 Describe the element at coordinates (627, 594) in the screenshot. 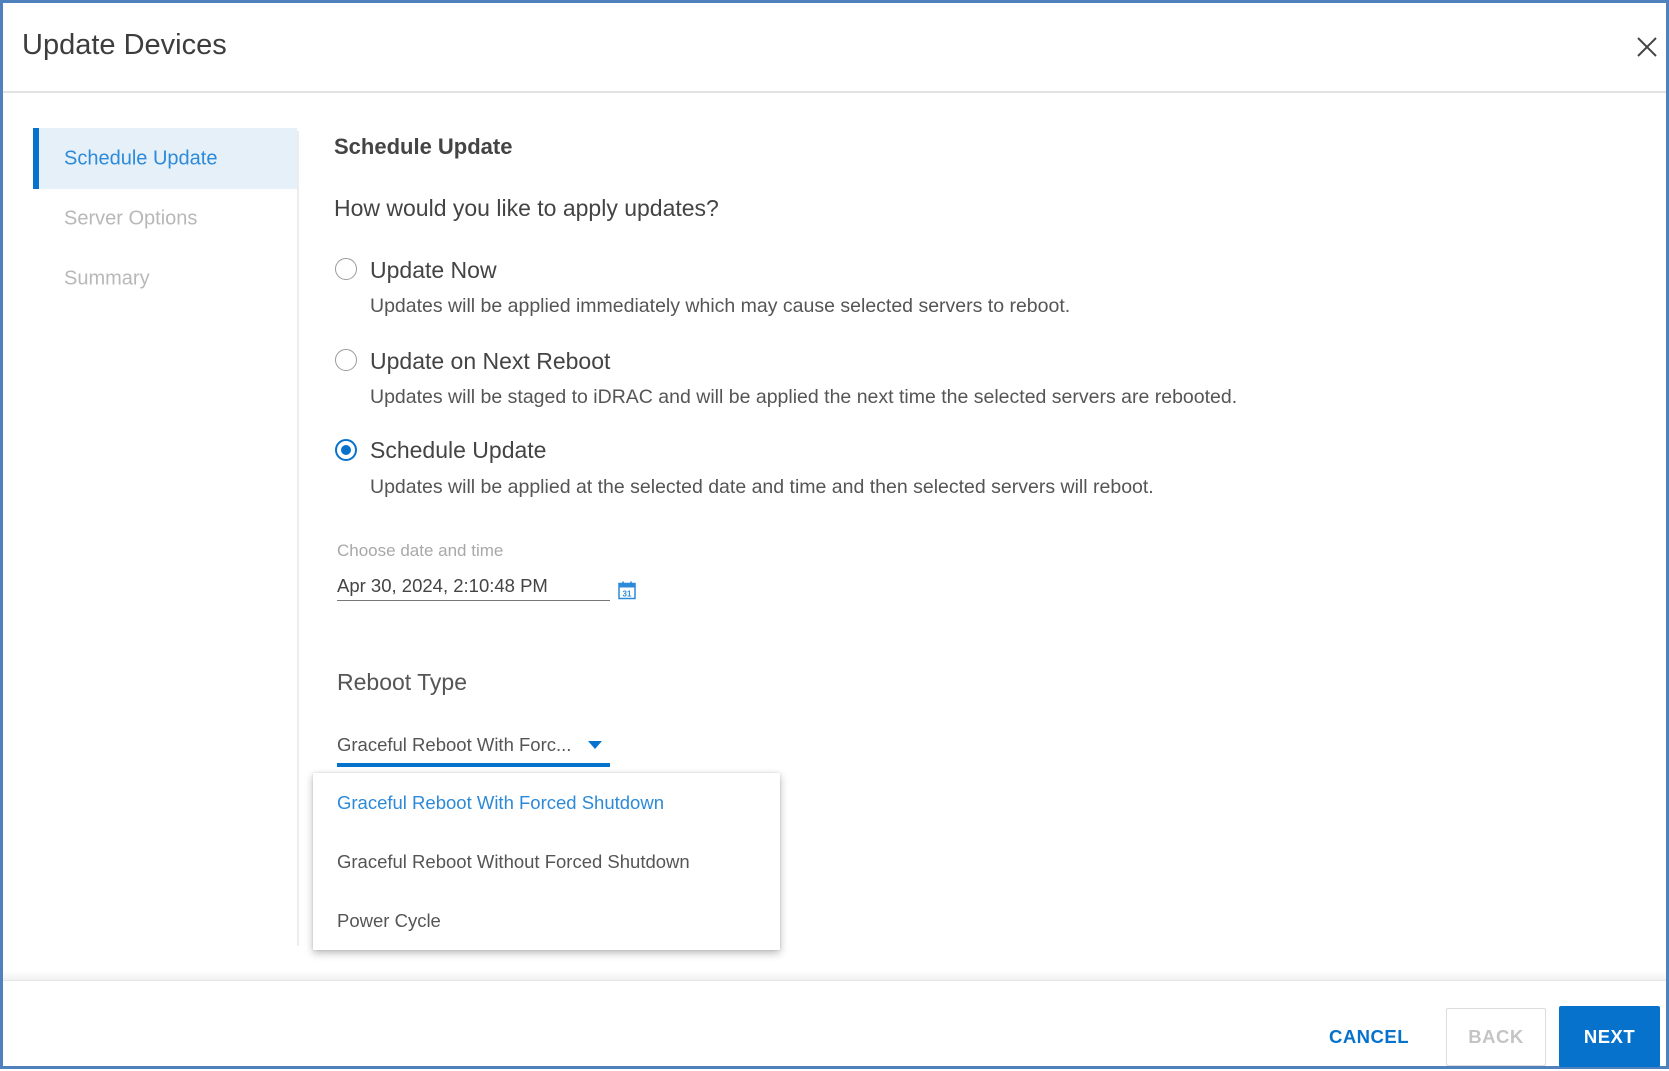

I see `calendar-icon-text: 31` at that location.